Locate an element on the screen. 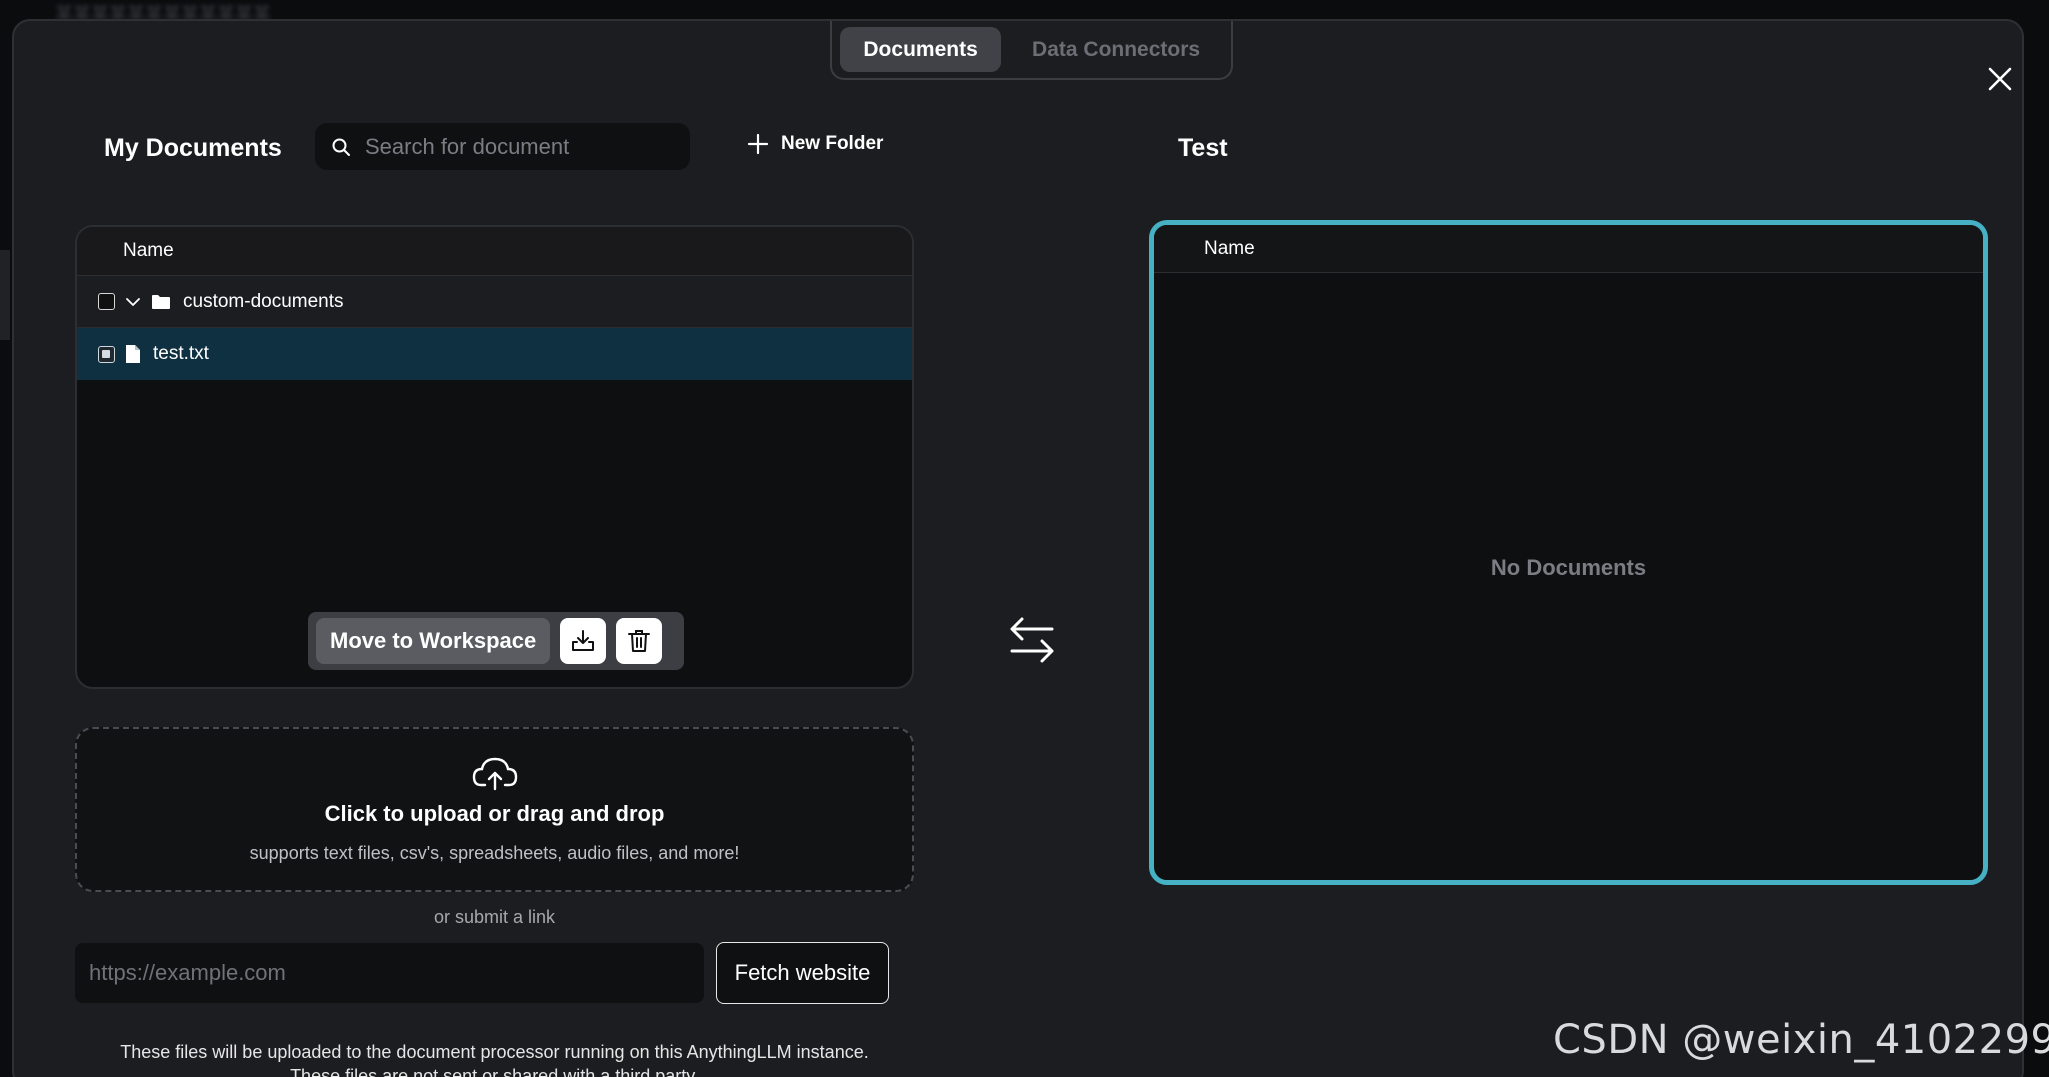 The width and height of the screenshot is (2049, 1077). empty-state-text: No Documents is located at coordinates (1568, 567).